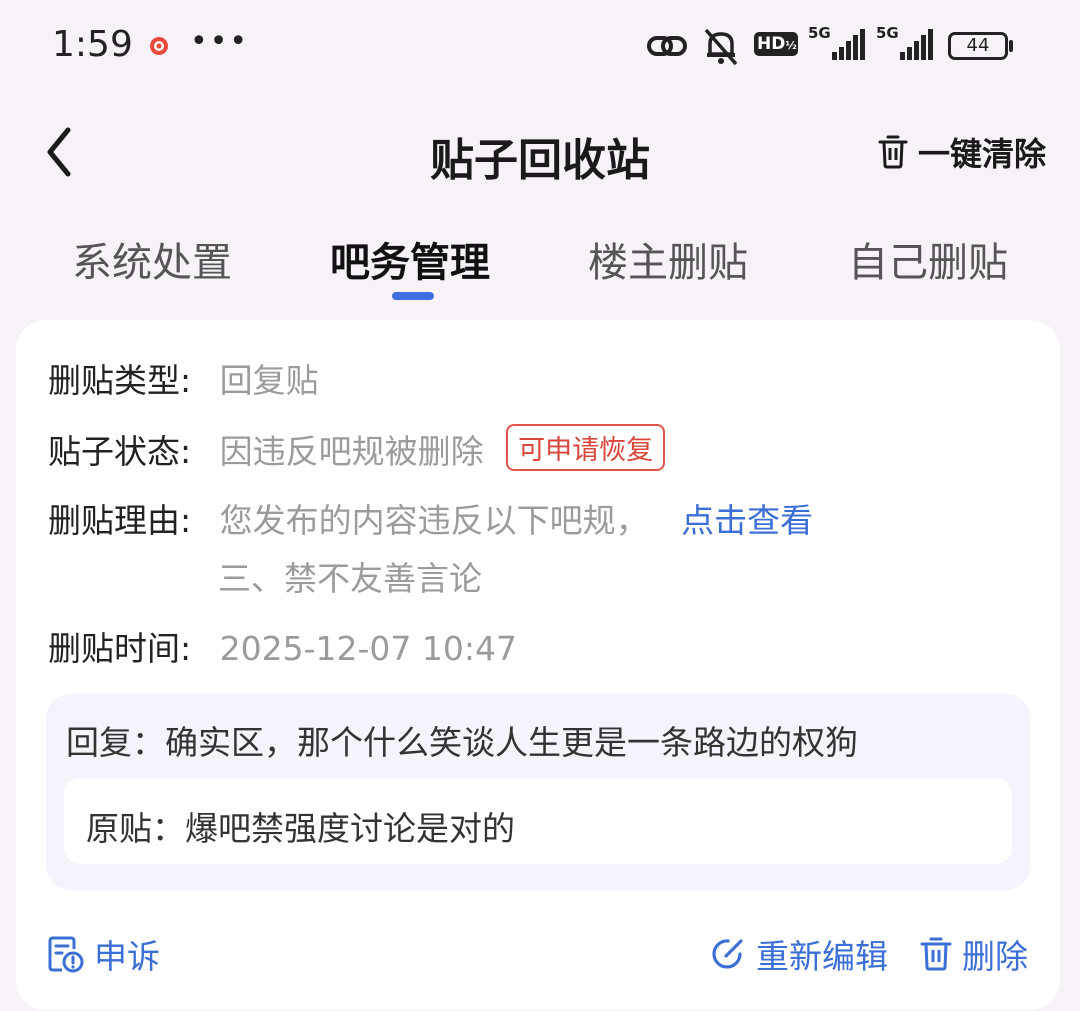 The height and width of the screenshot is (1011, 1080). I want to click on tab-op-deleted: 楼主删贴, so click(668, 259).